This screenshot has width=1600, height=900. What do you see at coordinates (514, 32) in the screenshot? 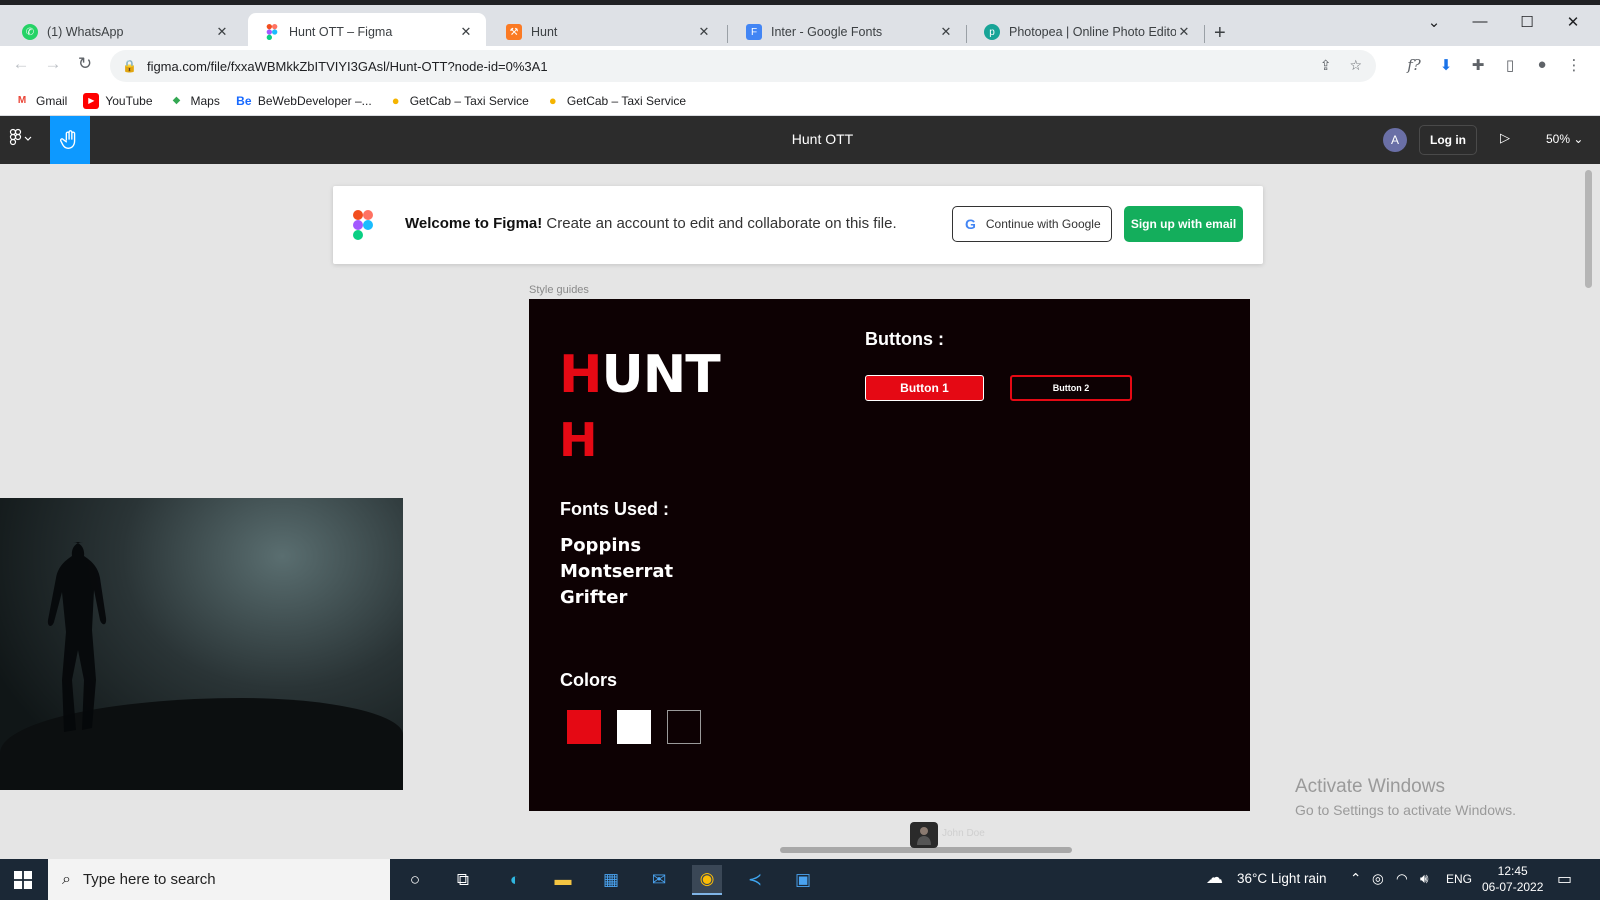
I see `xampp-icon: ⚒` at bounding box center [514, 32].